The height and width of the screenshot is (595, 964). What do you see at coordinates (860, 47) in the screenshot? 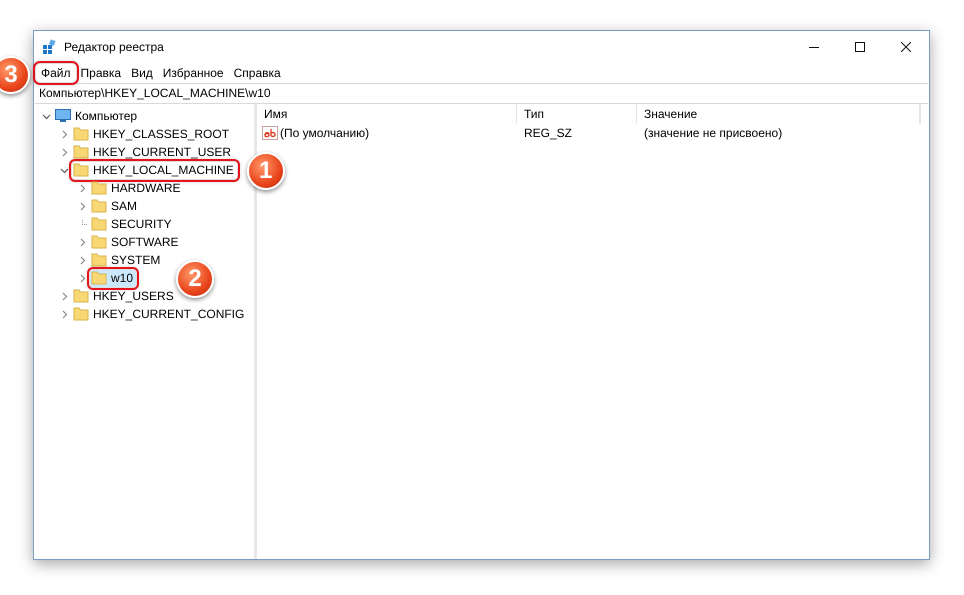
I see `maximize-icon` at bounding box center [860, 47].